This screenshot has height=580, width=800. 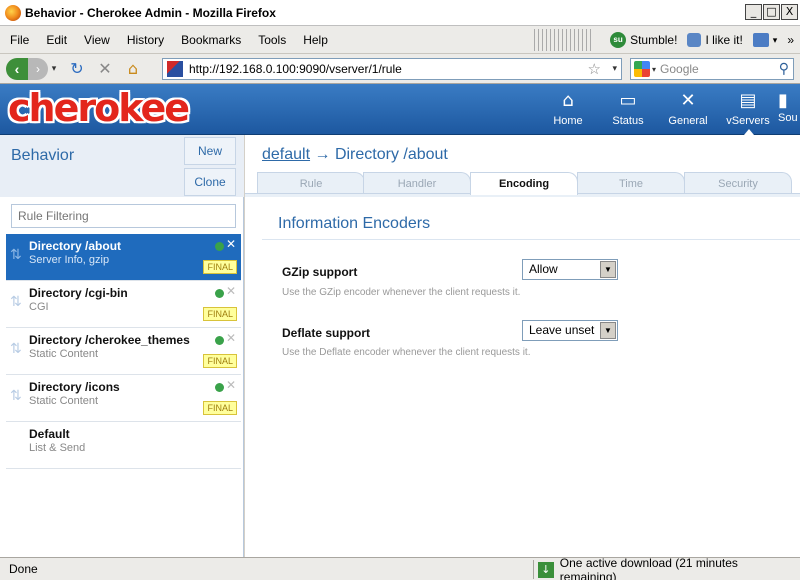 What do you see at coordinates (738, 183) in the screenshot?
I see `tab-security: Security` at bounding box center [738, 183].